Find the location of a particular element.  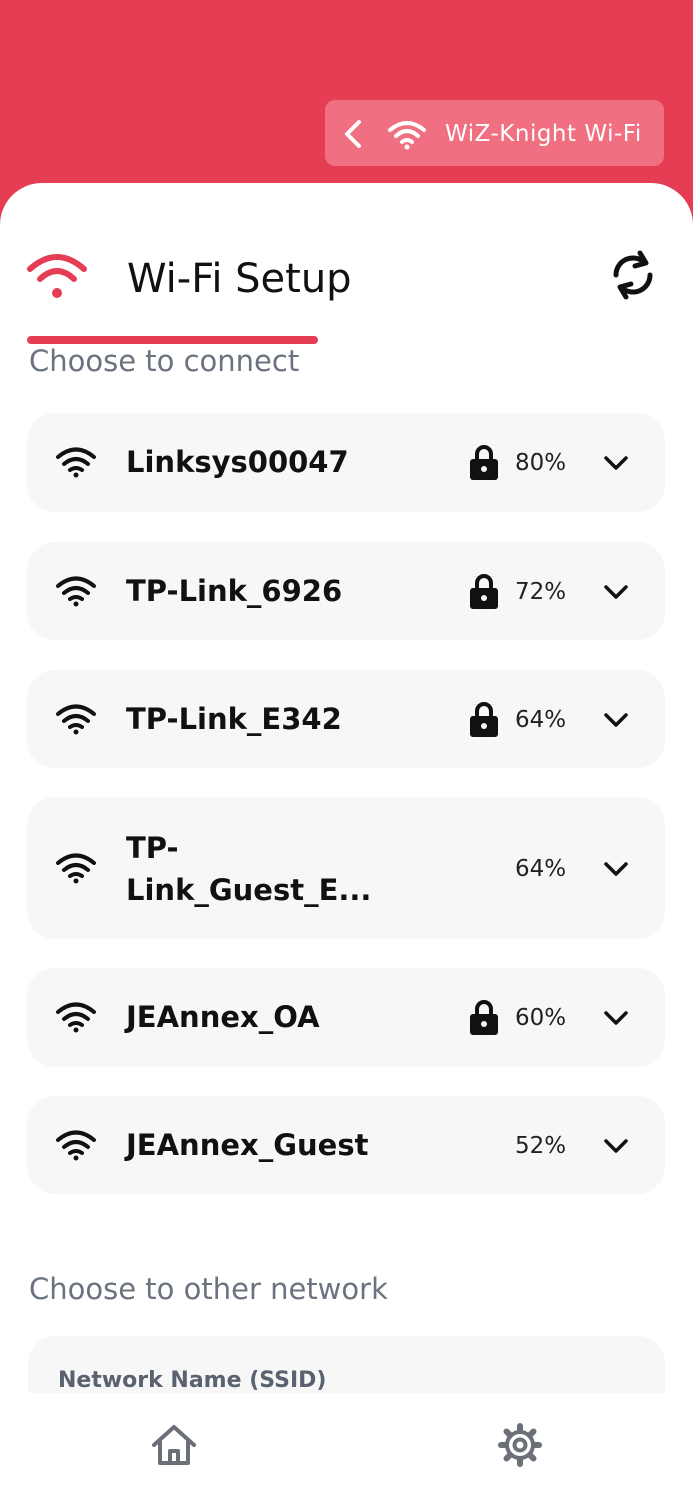

bottom-nav is located at coordinates (346, 1446).